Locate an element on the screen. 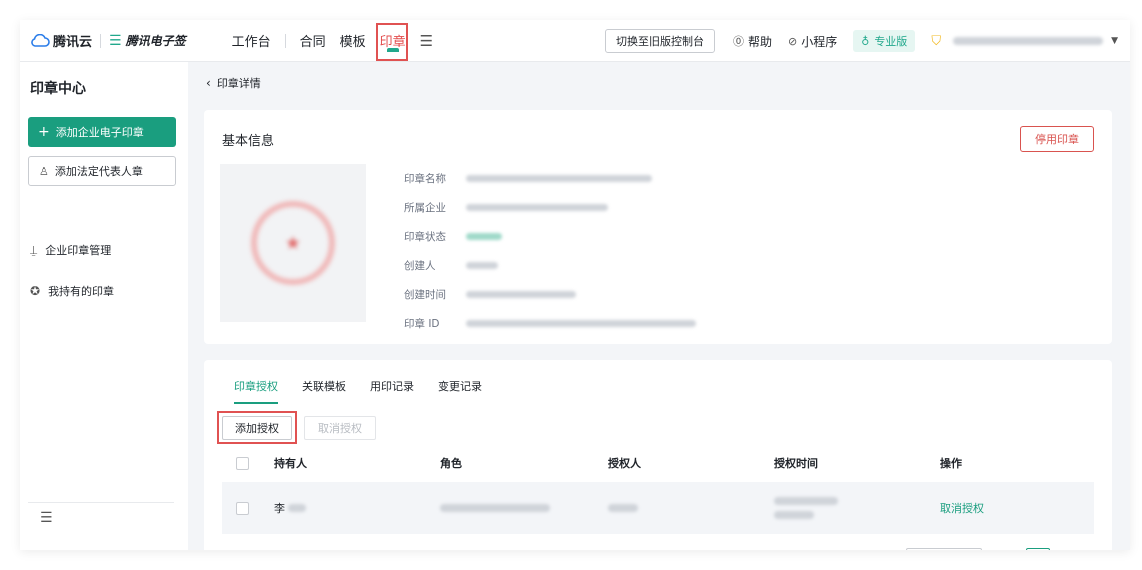 This screenshot has height=570, width=1142. info-label: 创建人 is located at coordinates (420, 266).